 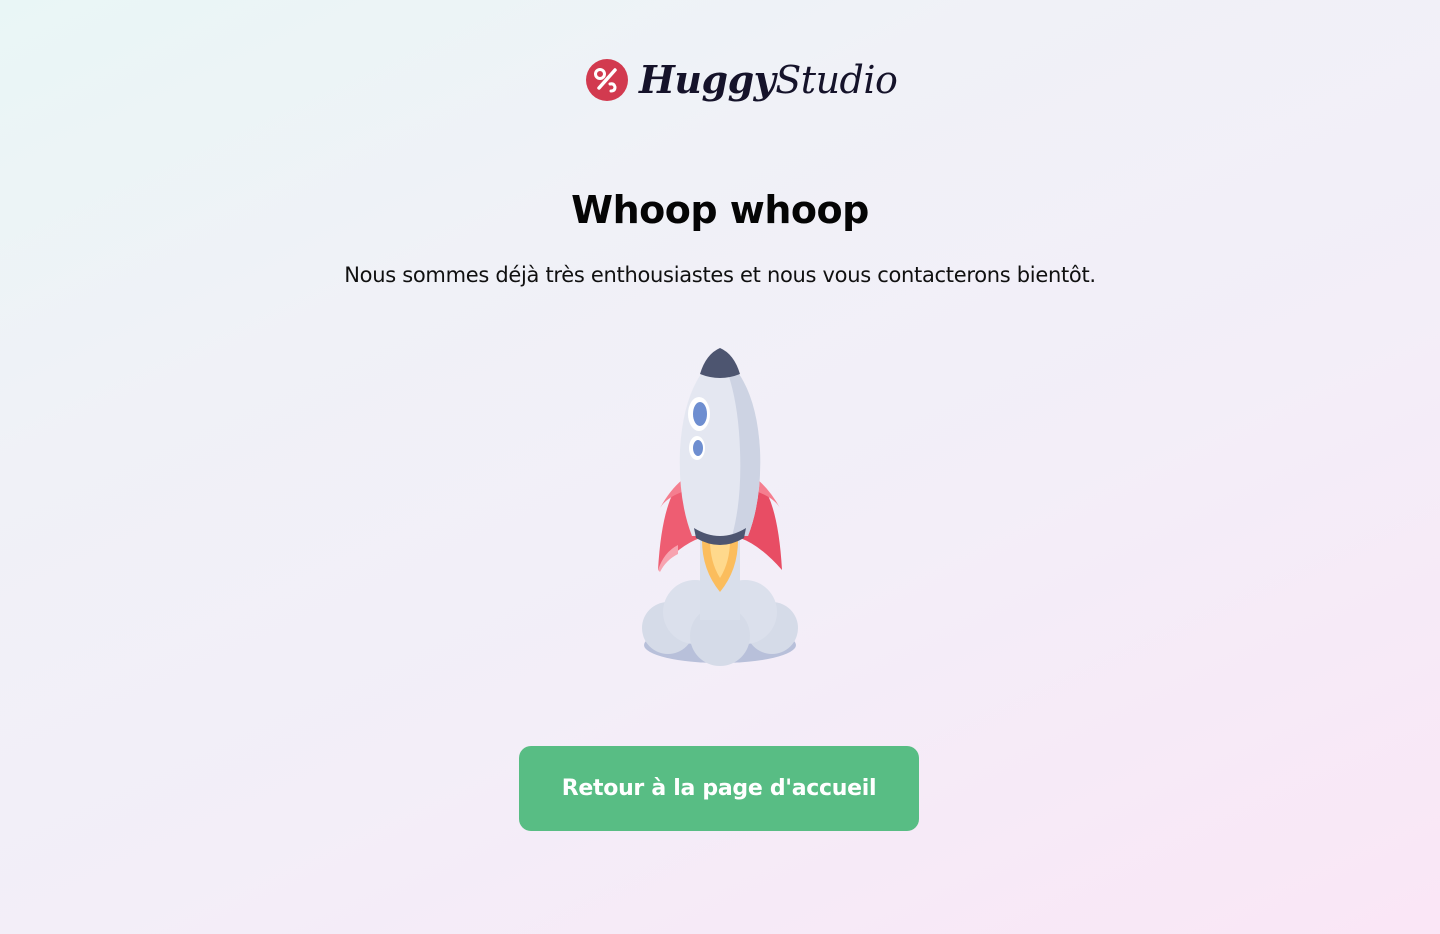 I want to click on brand-name-bold: Huggy, so click(x=707, y=79).